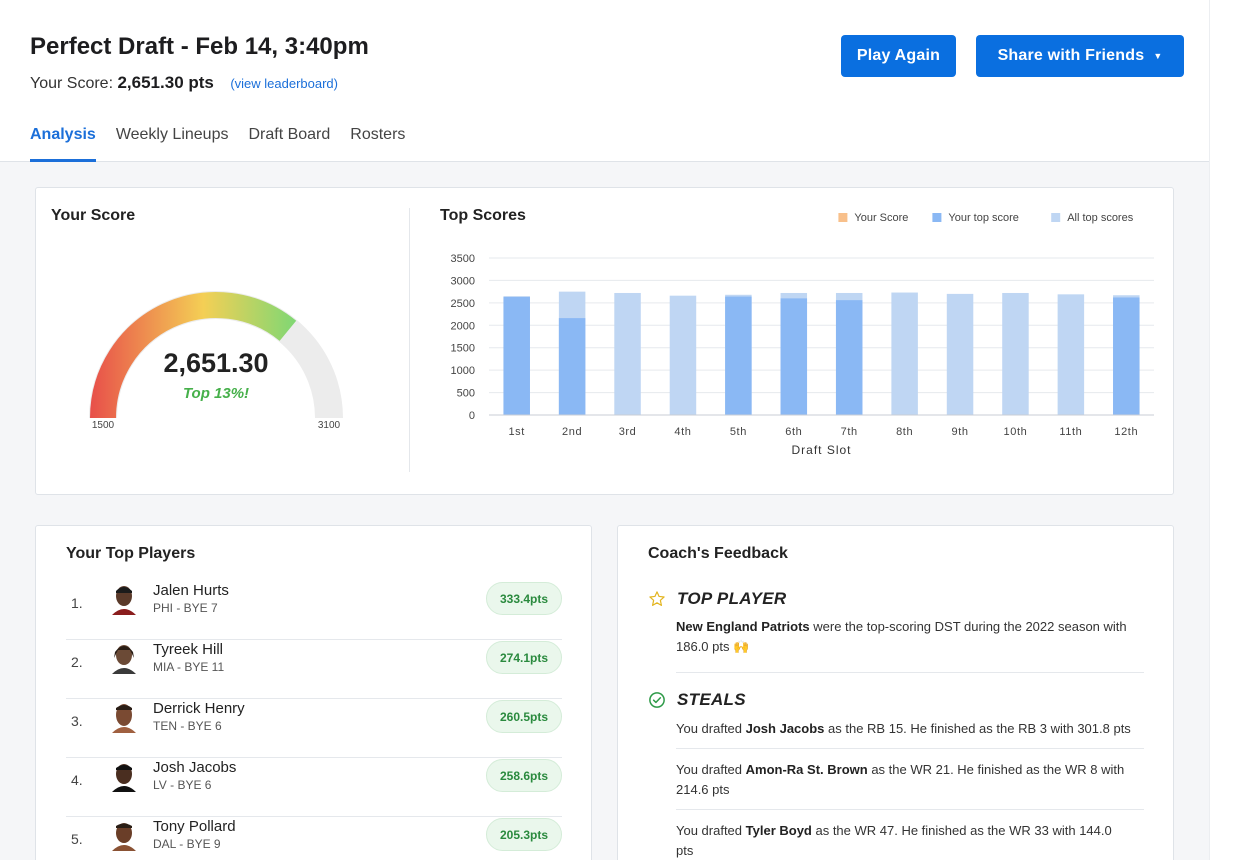  I want to click on steal-detail-cont: pts, so click(685, 850).